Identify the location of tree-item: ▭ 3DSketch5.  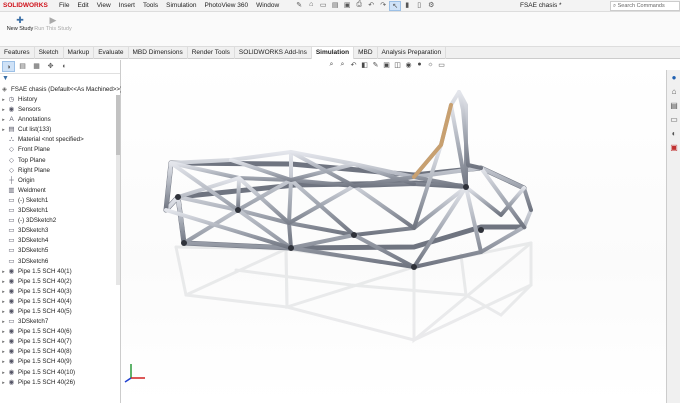
(58, 251).